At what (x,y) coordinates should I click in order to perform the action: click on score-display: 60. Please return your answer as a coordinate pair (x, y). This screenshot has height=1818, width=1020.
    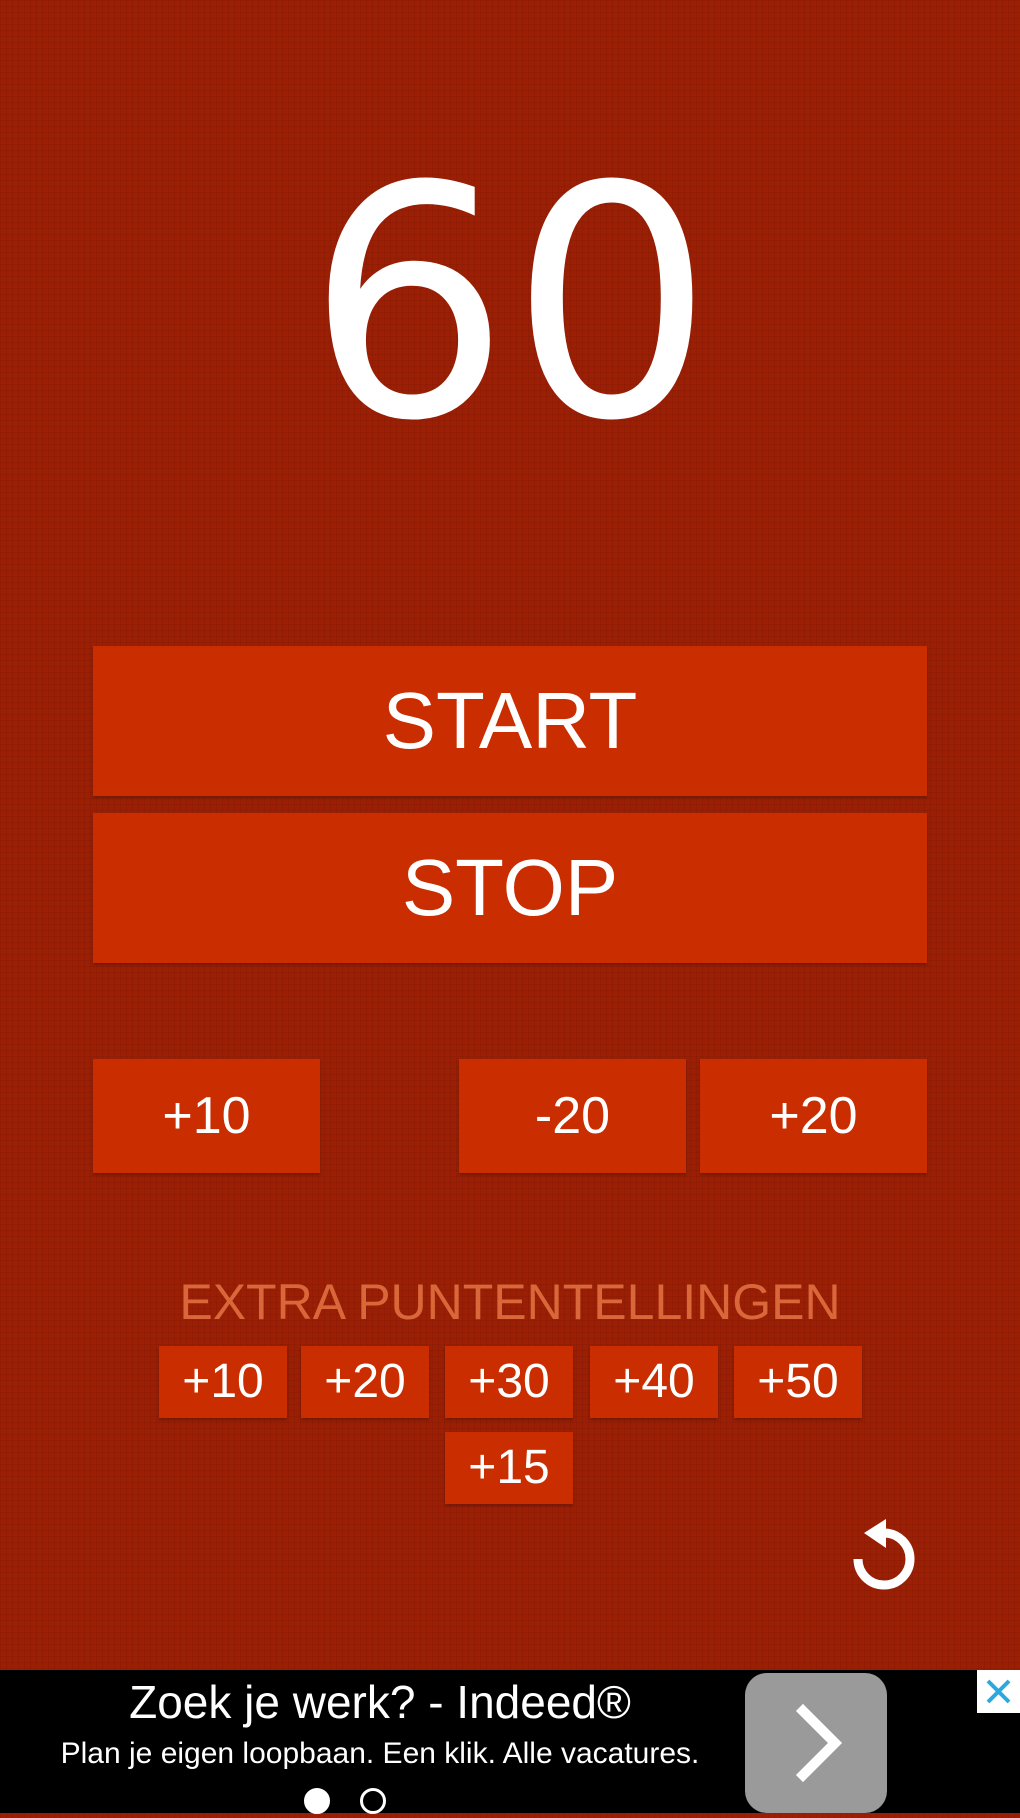
    Looking at the image, I should click on (510, 305).